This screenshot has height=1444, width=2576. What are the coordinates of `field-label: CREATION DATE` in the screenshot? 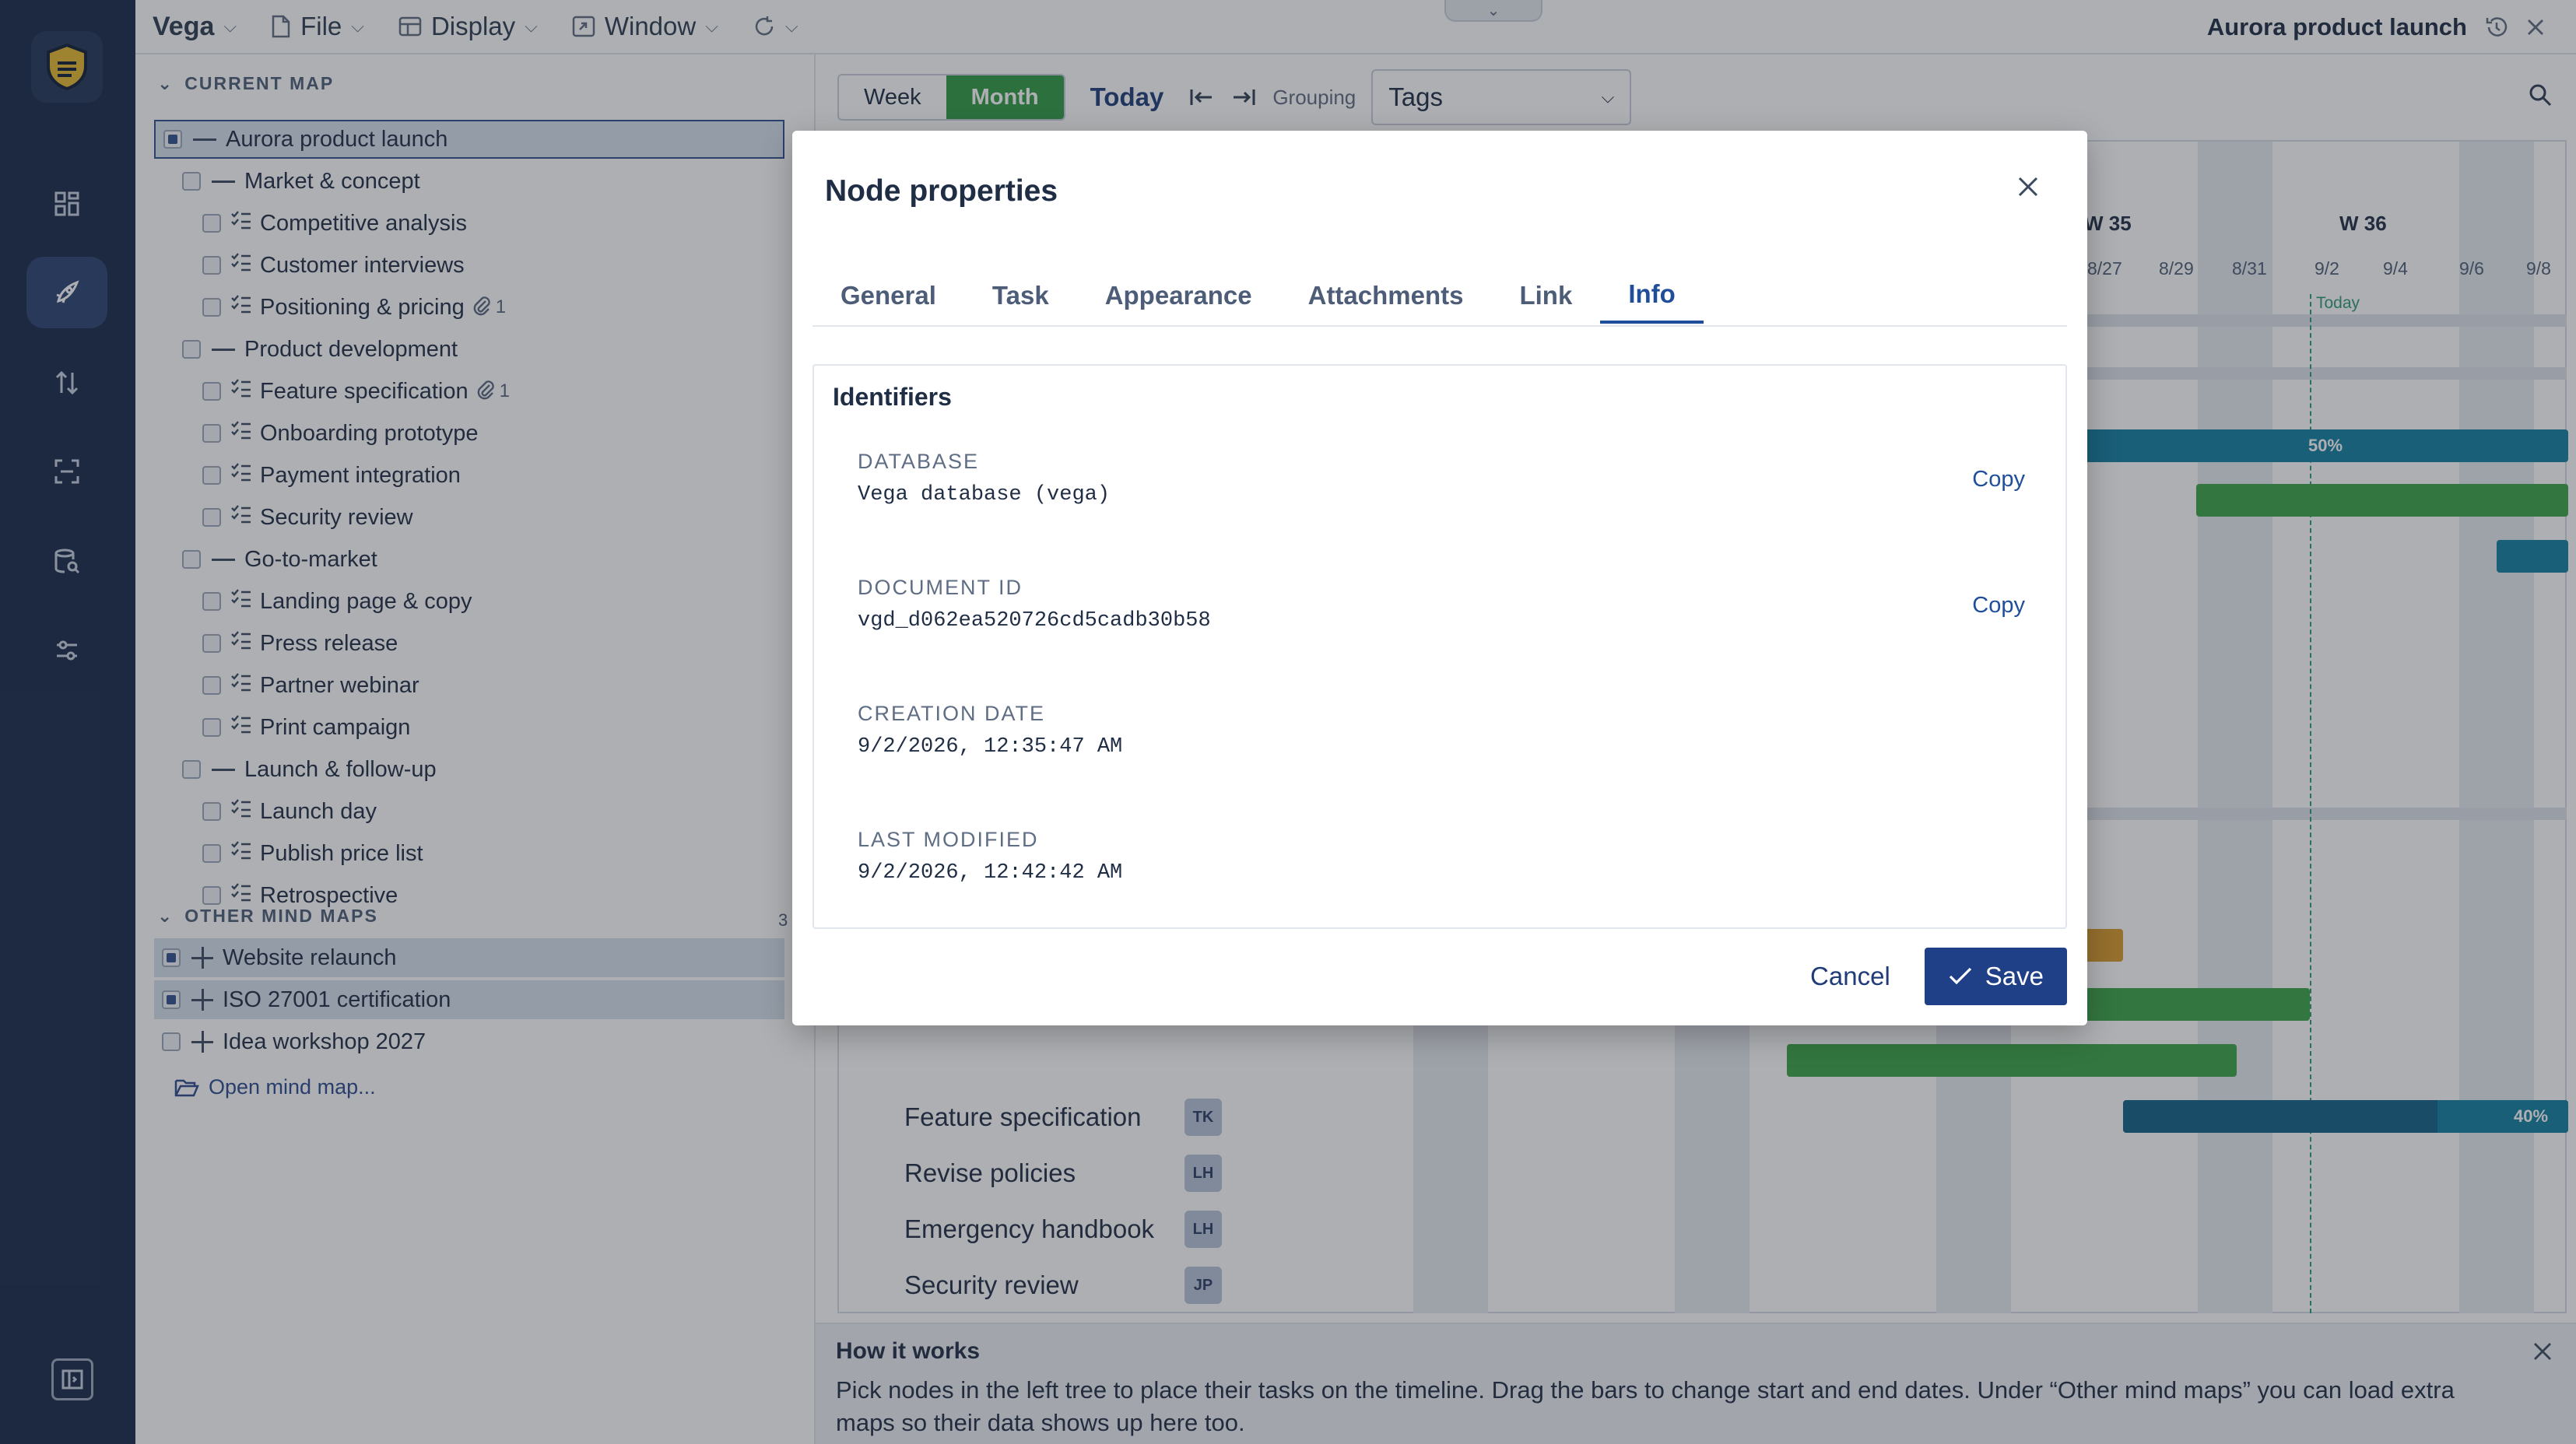 It's located at (952, 713).